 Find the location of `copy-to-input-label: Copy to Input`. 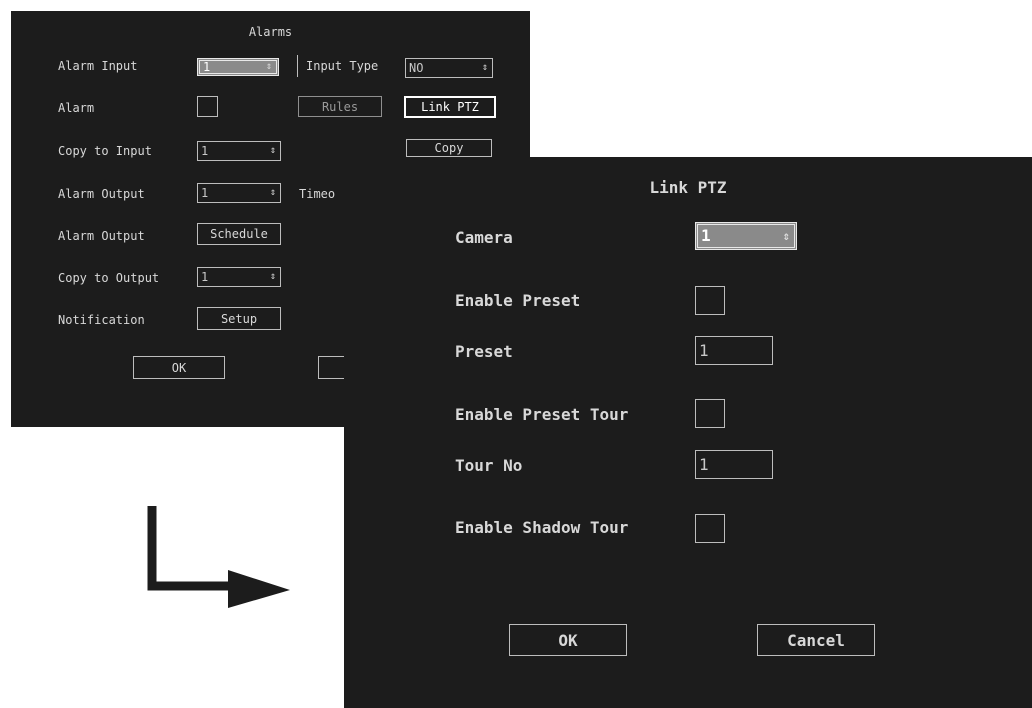

copy-to-input-label: Copy to Input is located at coordinates (105, 151).